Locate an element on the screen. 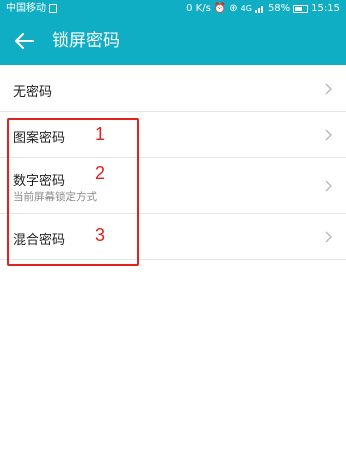 The height and width of the screenshot is (453, 346). app-bar: 锁屏密码 is located at coordinates (173, 41).